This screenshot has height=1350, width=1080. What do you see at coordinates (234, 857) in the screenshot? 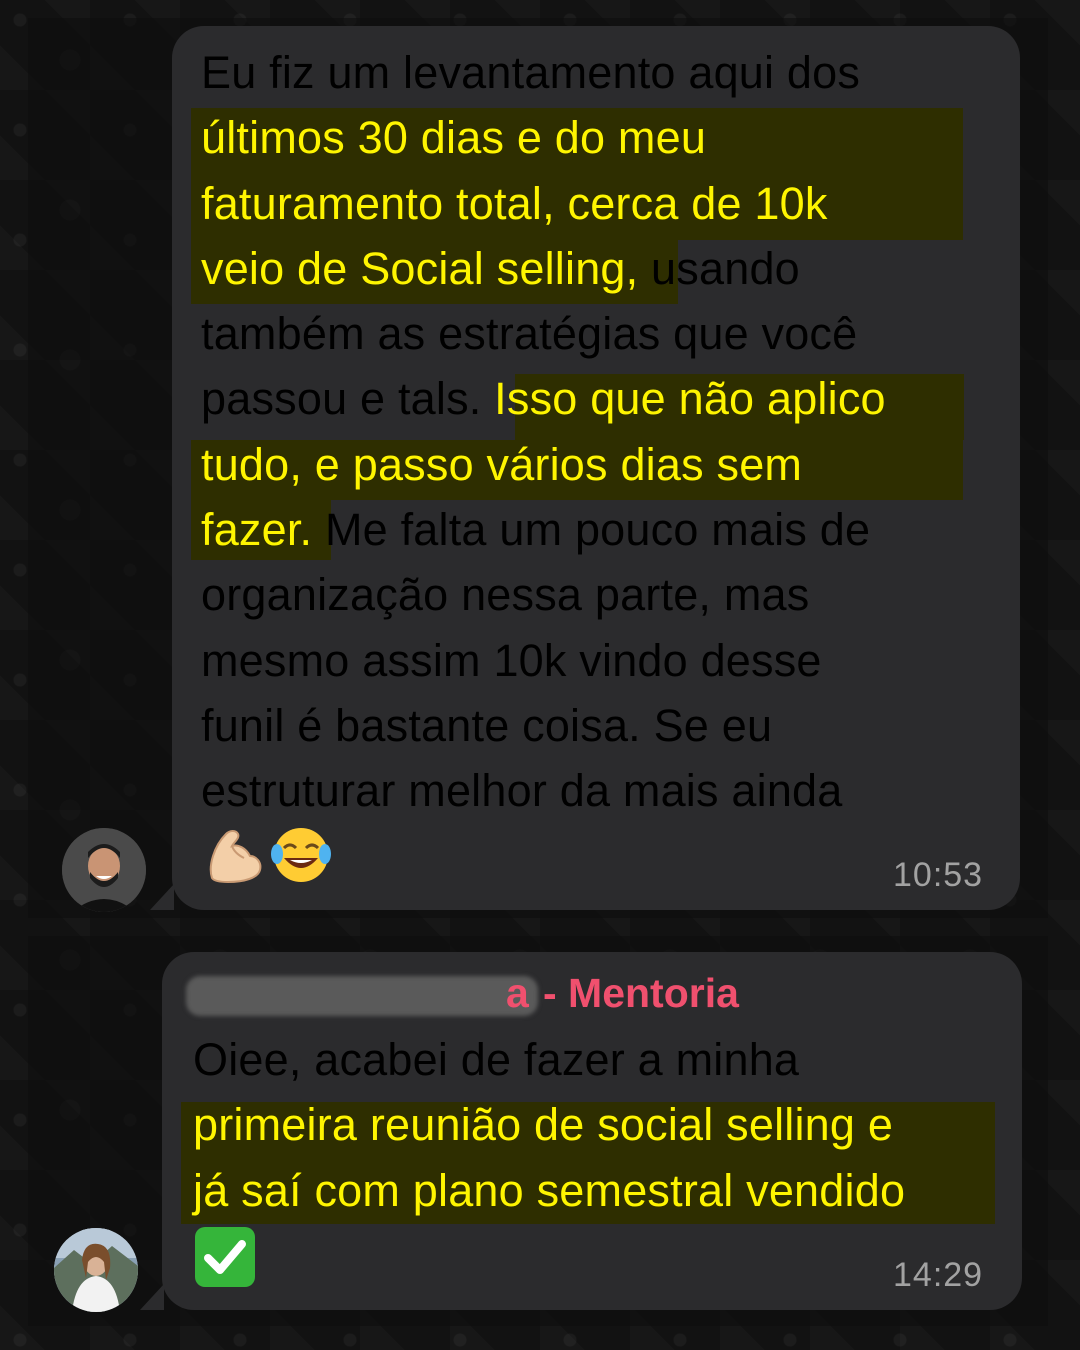
I see `flexed-biceps-emoji` at bounding box center [234, 857].